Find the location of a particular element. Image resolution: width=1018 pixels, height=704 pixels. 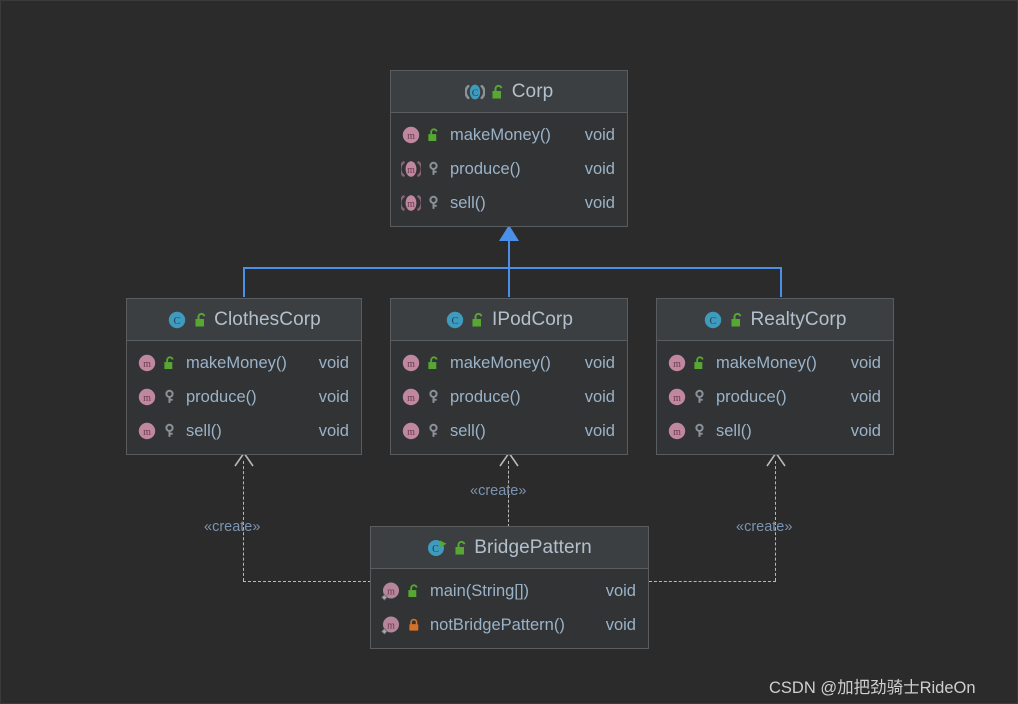

generalization-stem is located at coordinates (509, 254).